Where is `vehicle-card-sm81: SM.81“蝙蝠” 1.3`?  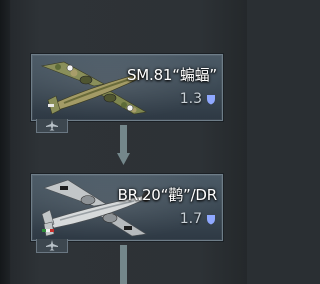 vehicle-card-sm81: SM.81“蝙蝠” 1.3 is located at coordinates (127, 87).